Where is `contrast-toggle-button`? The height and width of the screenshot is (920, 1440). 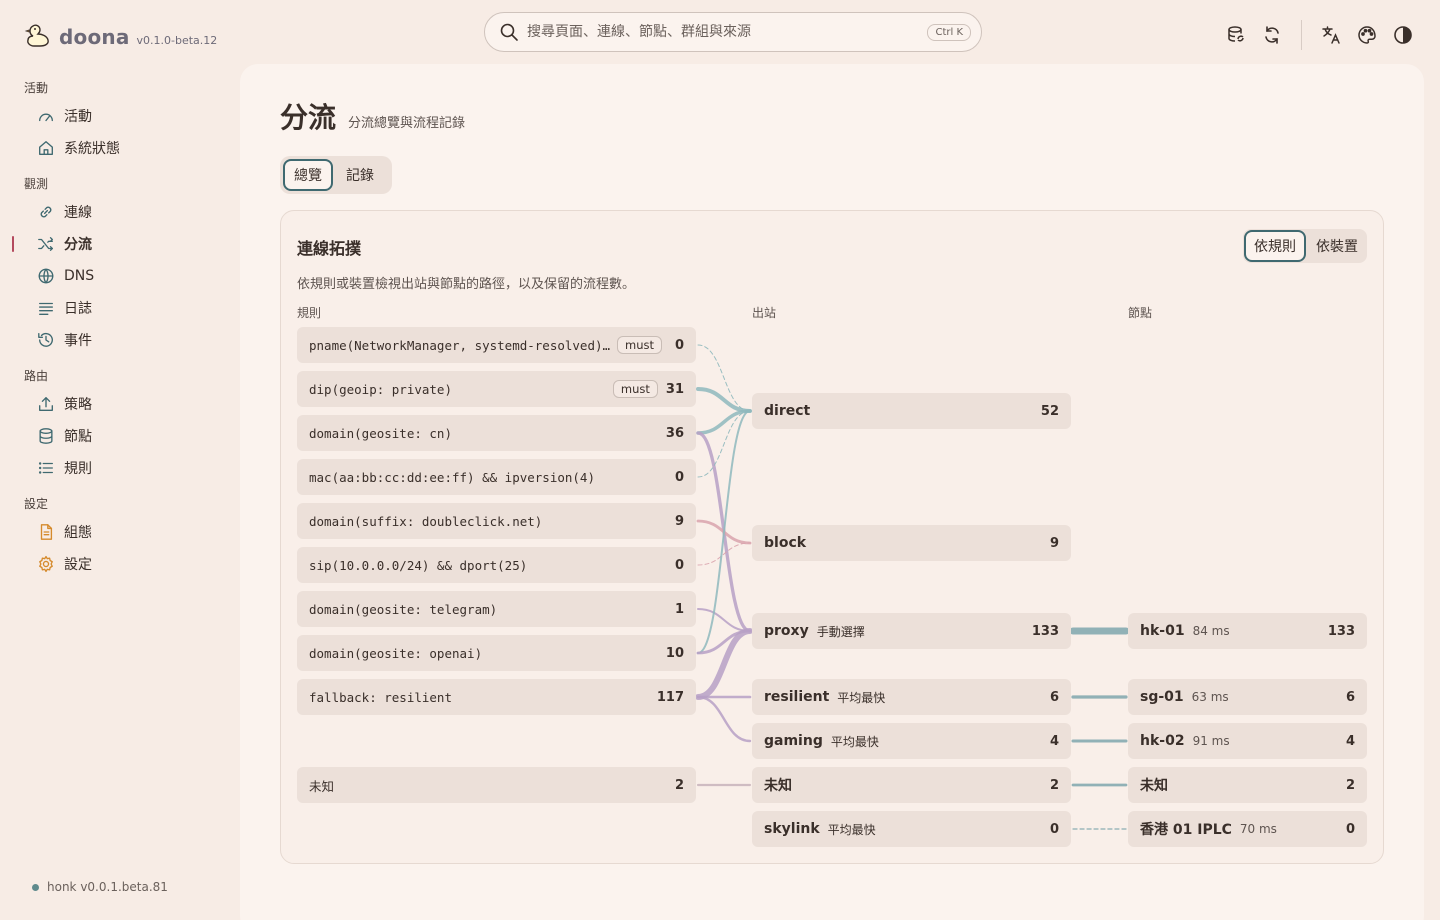 contrast-toggle-button is located at coordinates (1403, 35).